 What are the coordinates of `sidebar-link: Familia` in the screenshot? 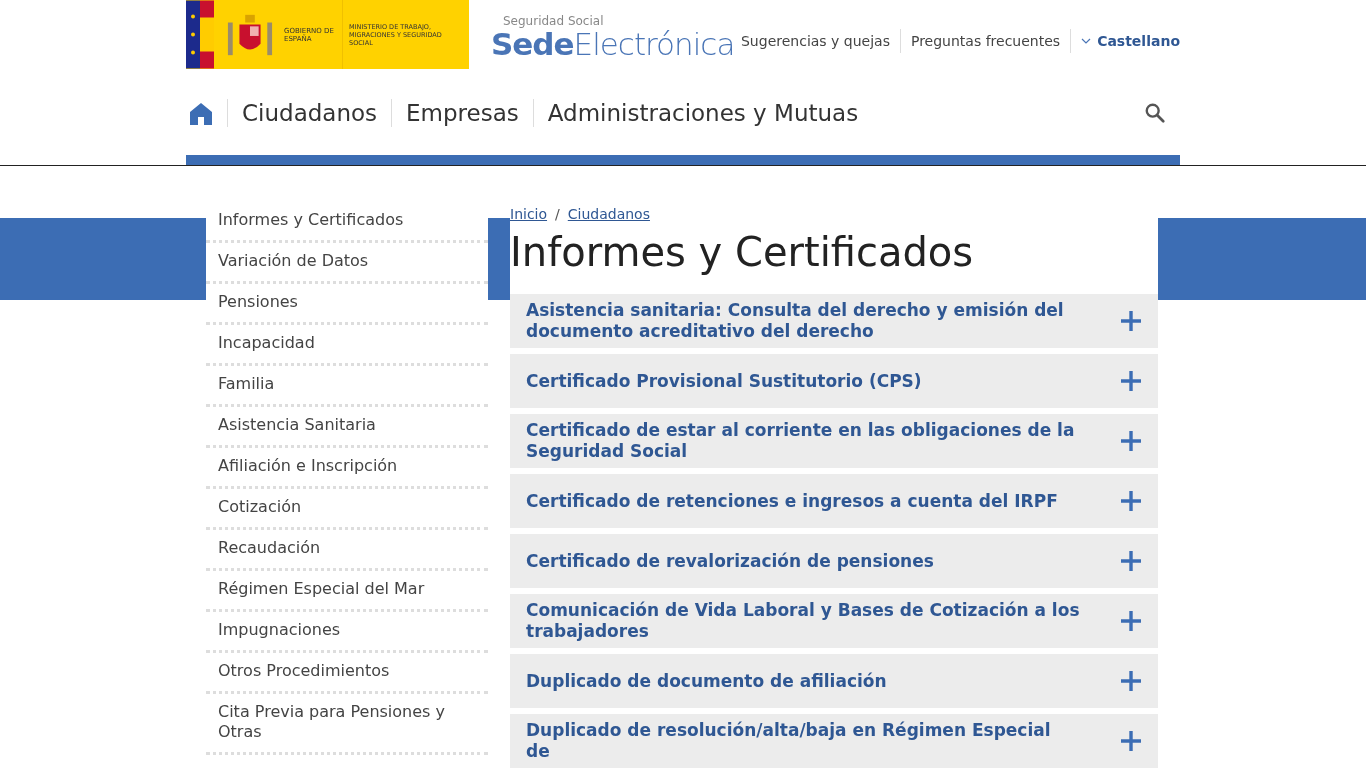 It's located at (347, 386).